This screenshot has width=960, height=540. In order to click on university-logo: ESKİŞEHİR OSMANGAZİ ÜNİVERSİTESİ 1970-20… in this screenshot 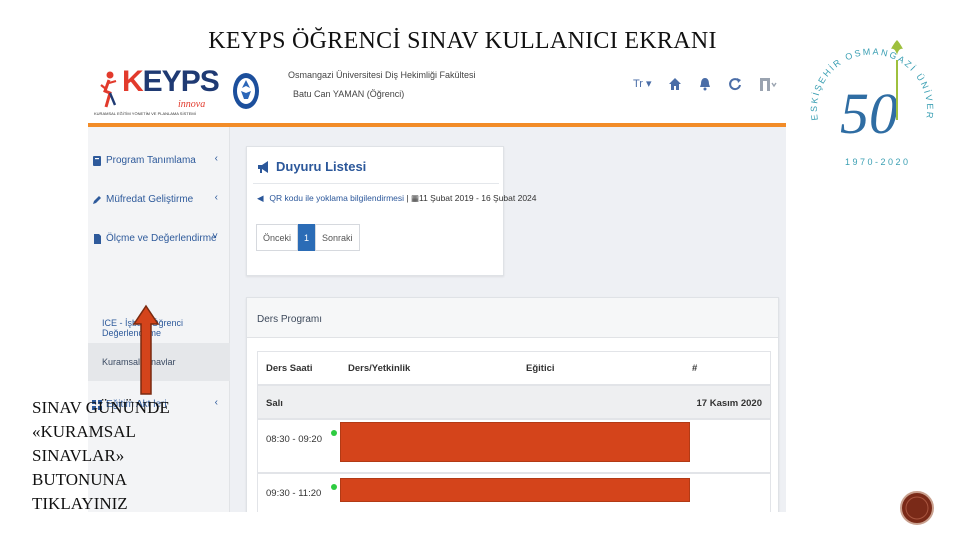, I will do `click(866, 96)`.